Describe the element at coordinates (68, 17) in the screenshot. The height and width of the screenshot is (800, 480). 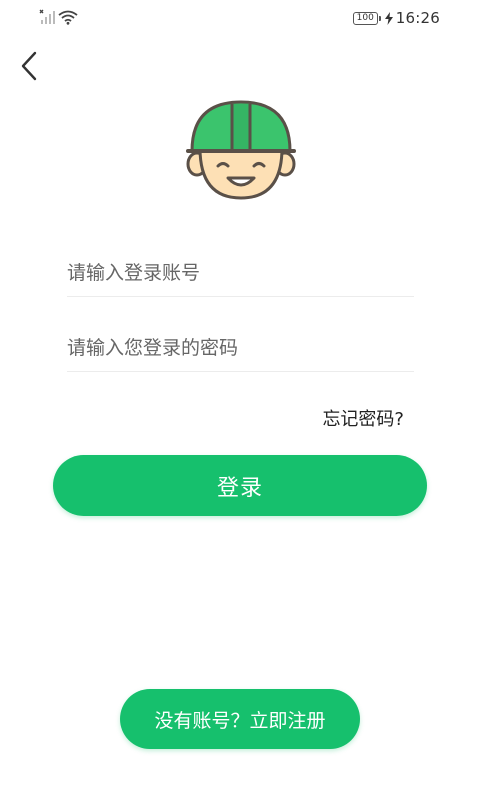
I see `wifi-icon` at that location.